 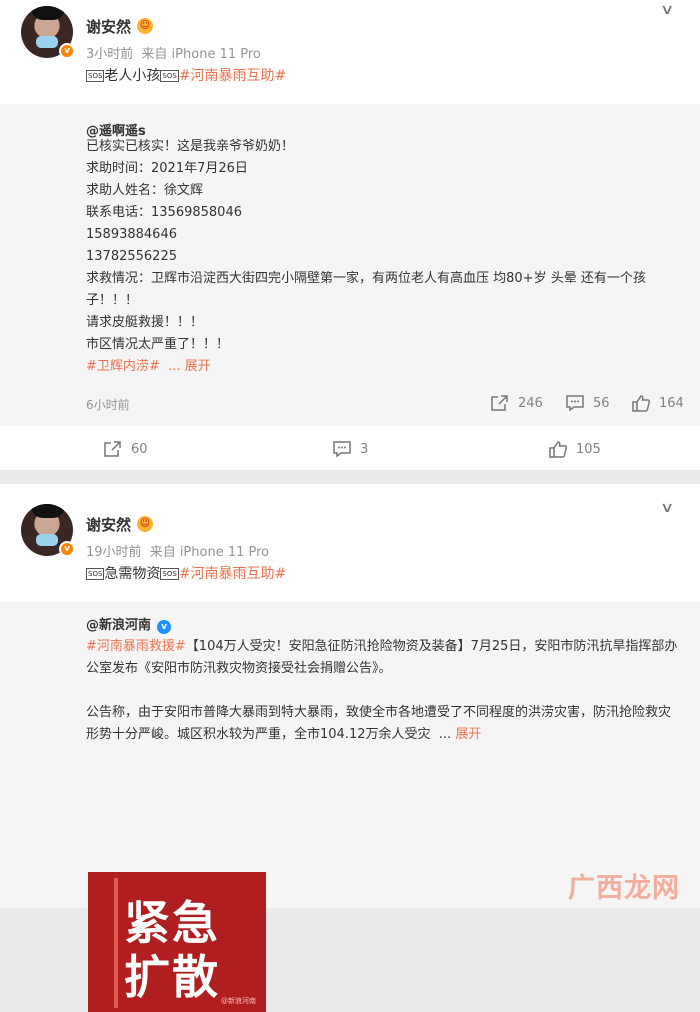 I want to click on repost-line: 15893884646, so click(x=131, y=234).